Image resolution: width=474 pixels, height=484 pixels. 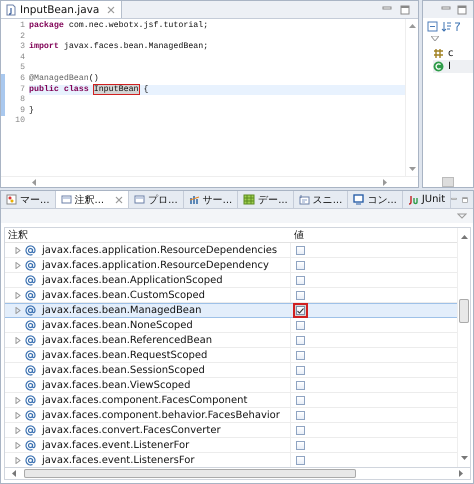 I want to click on annotation-row: javax.faces.event.ListenersFor, so click(x=231, y=460).